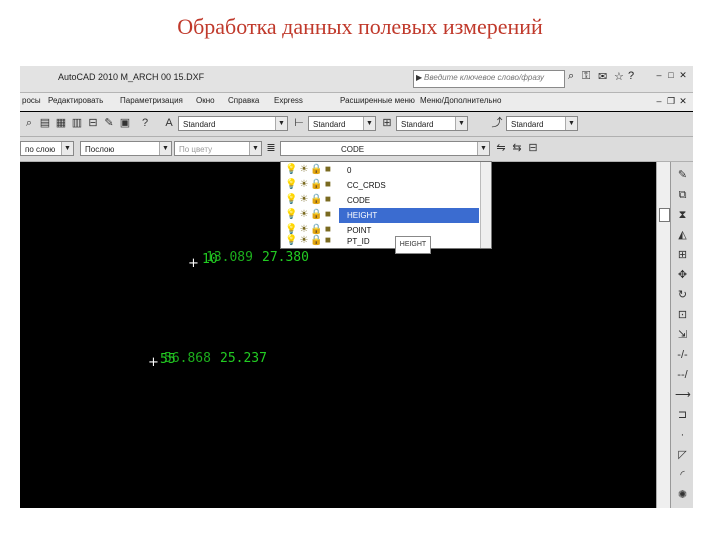 The height and width of the screenshot is (540, 720). I want to click on dim-style-select: Standard ▼, so click(342, 123).